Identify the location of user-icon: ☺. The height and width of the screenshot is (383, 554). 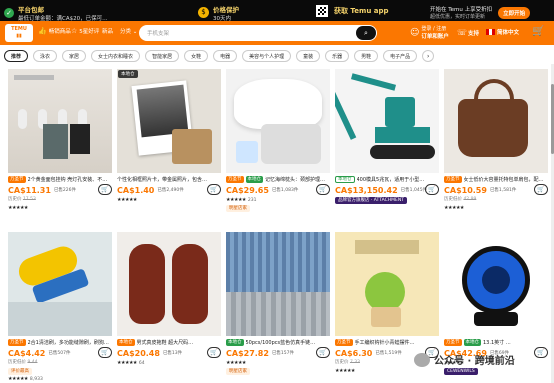
(415, 32).